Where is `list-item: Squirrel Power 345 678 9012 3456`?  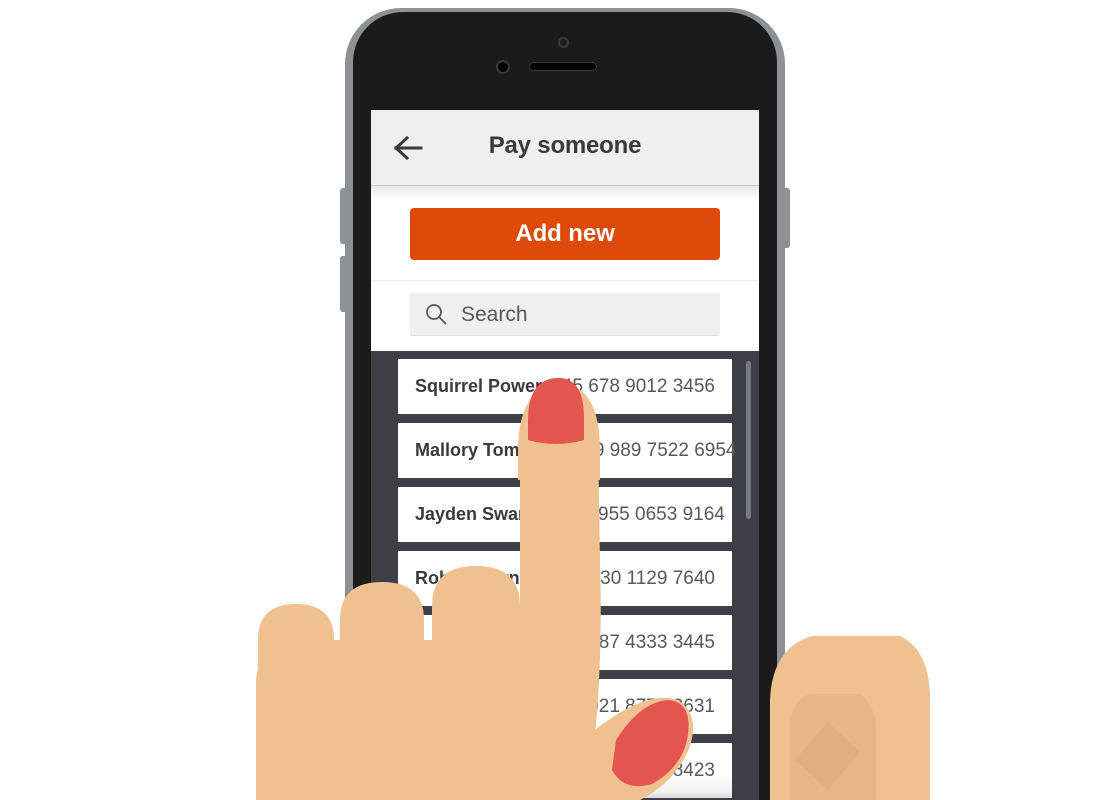 list-item: Squirrel Power 345 678 9012 3456 is located at coordinates (565, 386).